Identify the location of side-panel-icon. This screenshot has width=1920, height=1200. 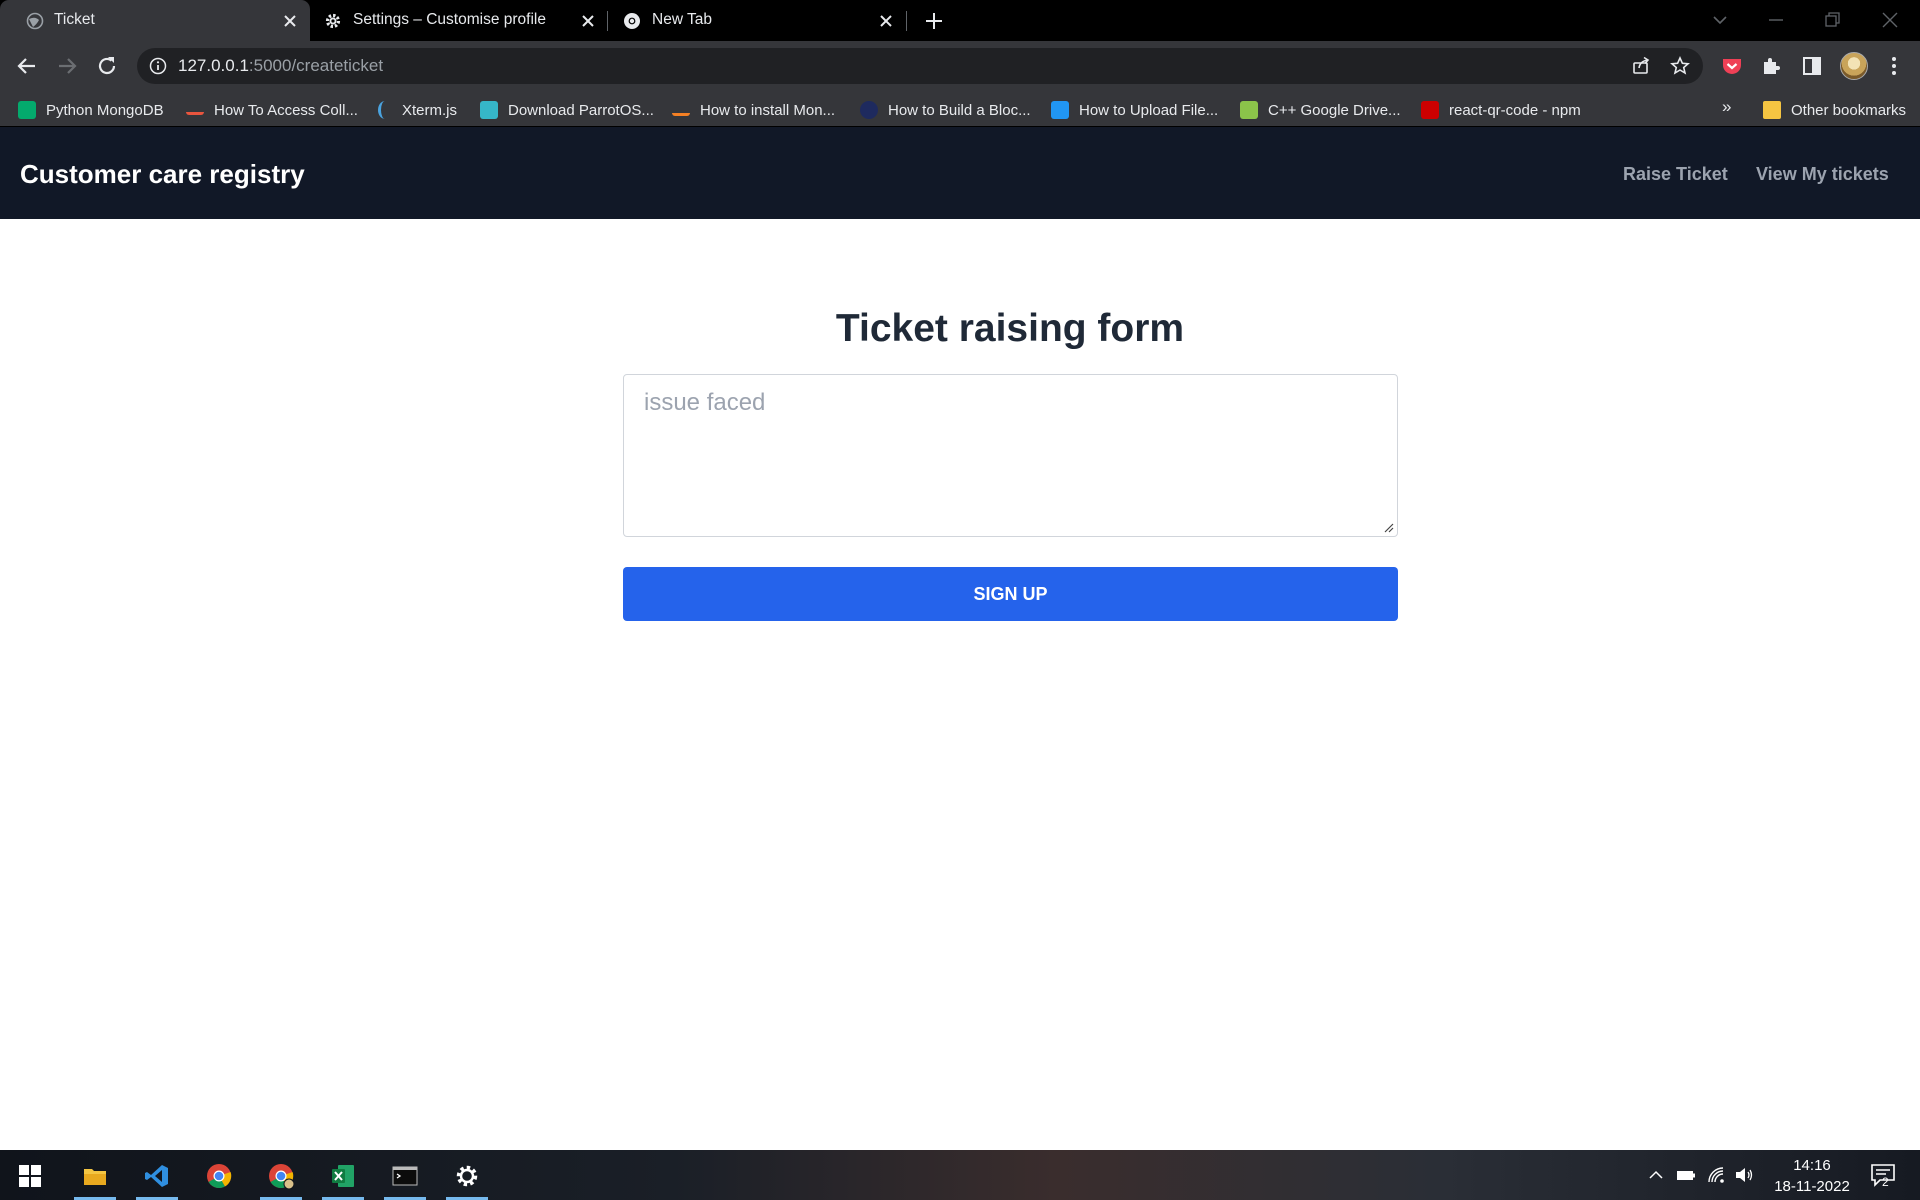
(1812, 66).